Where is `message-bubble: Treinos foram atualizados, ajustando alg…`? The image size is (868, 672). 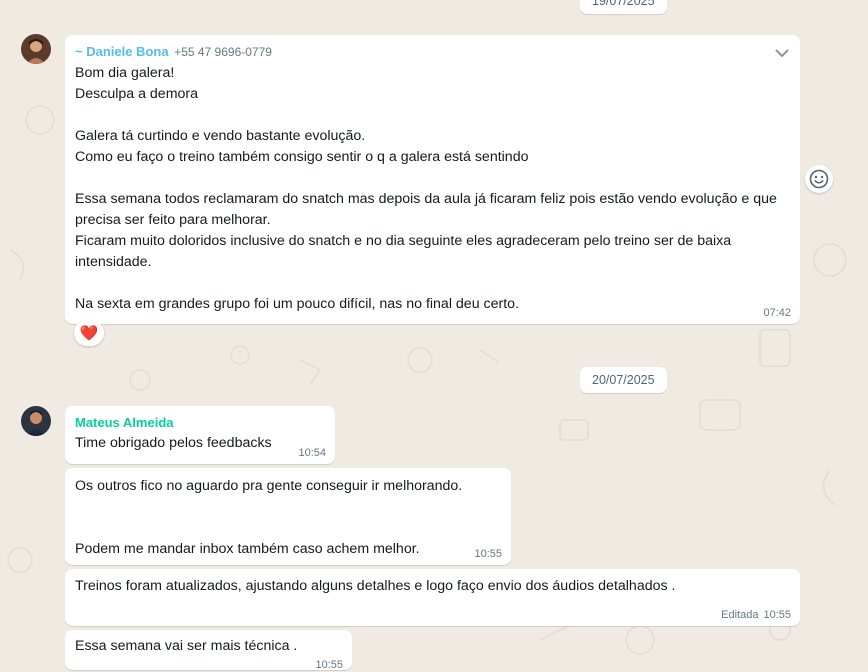
message-bubble: Treinos foram atualizados, ajustando alg… is located at coordinates (432, 597).